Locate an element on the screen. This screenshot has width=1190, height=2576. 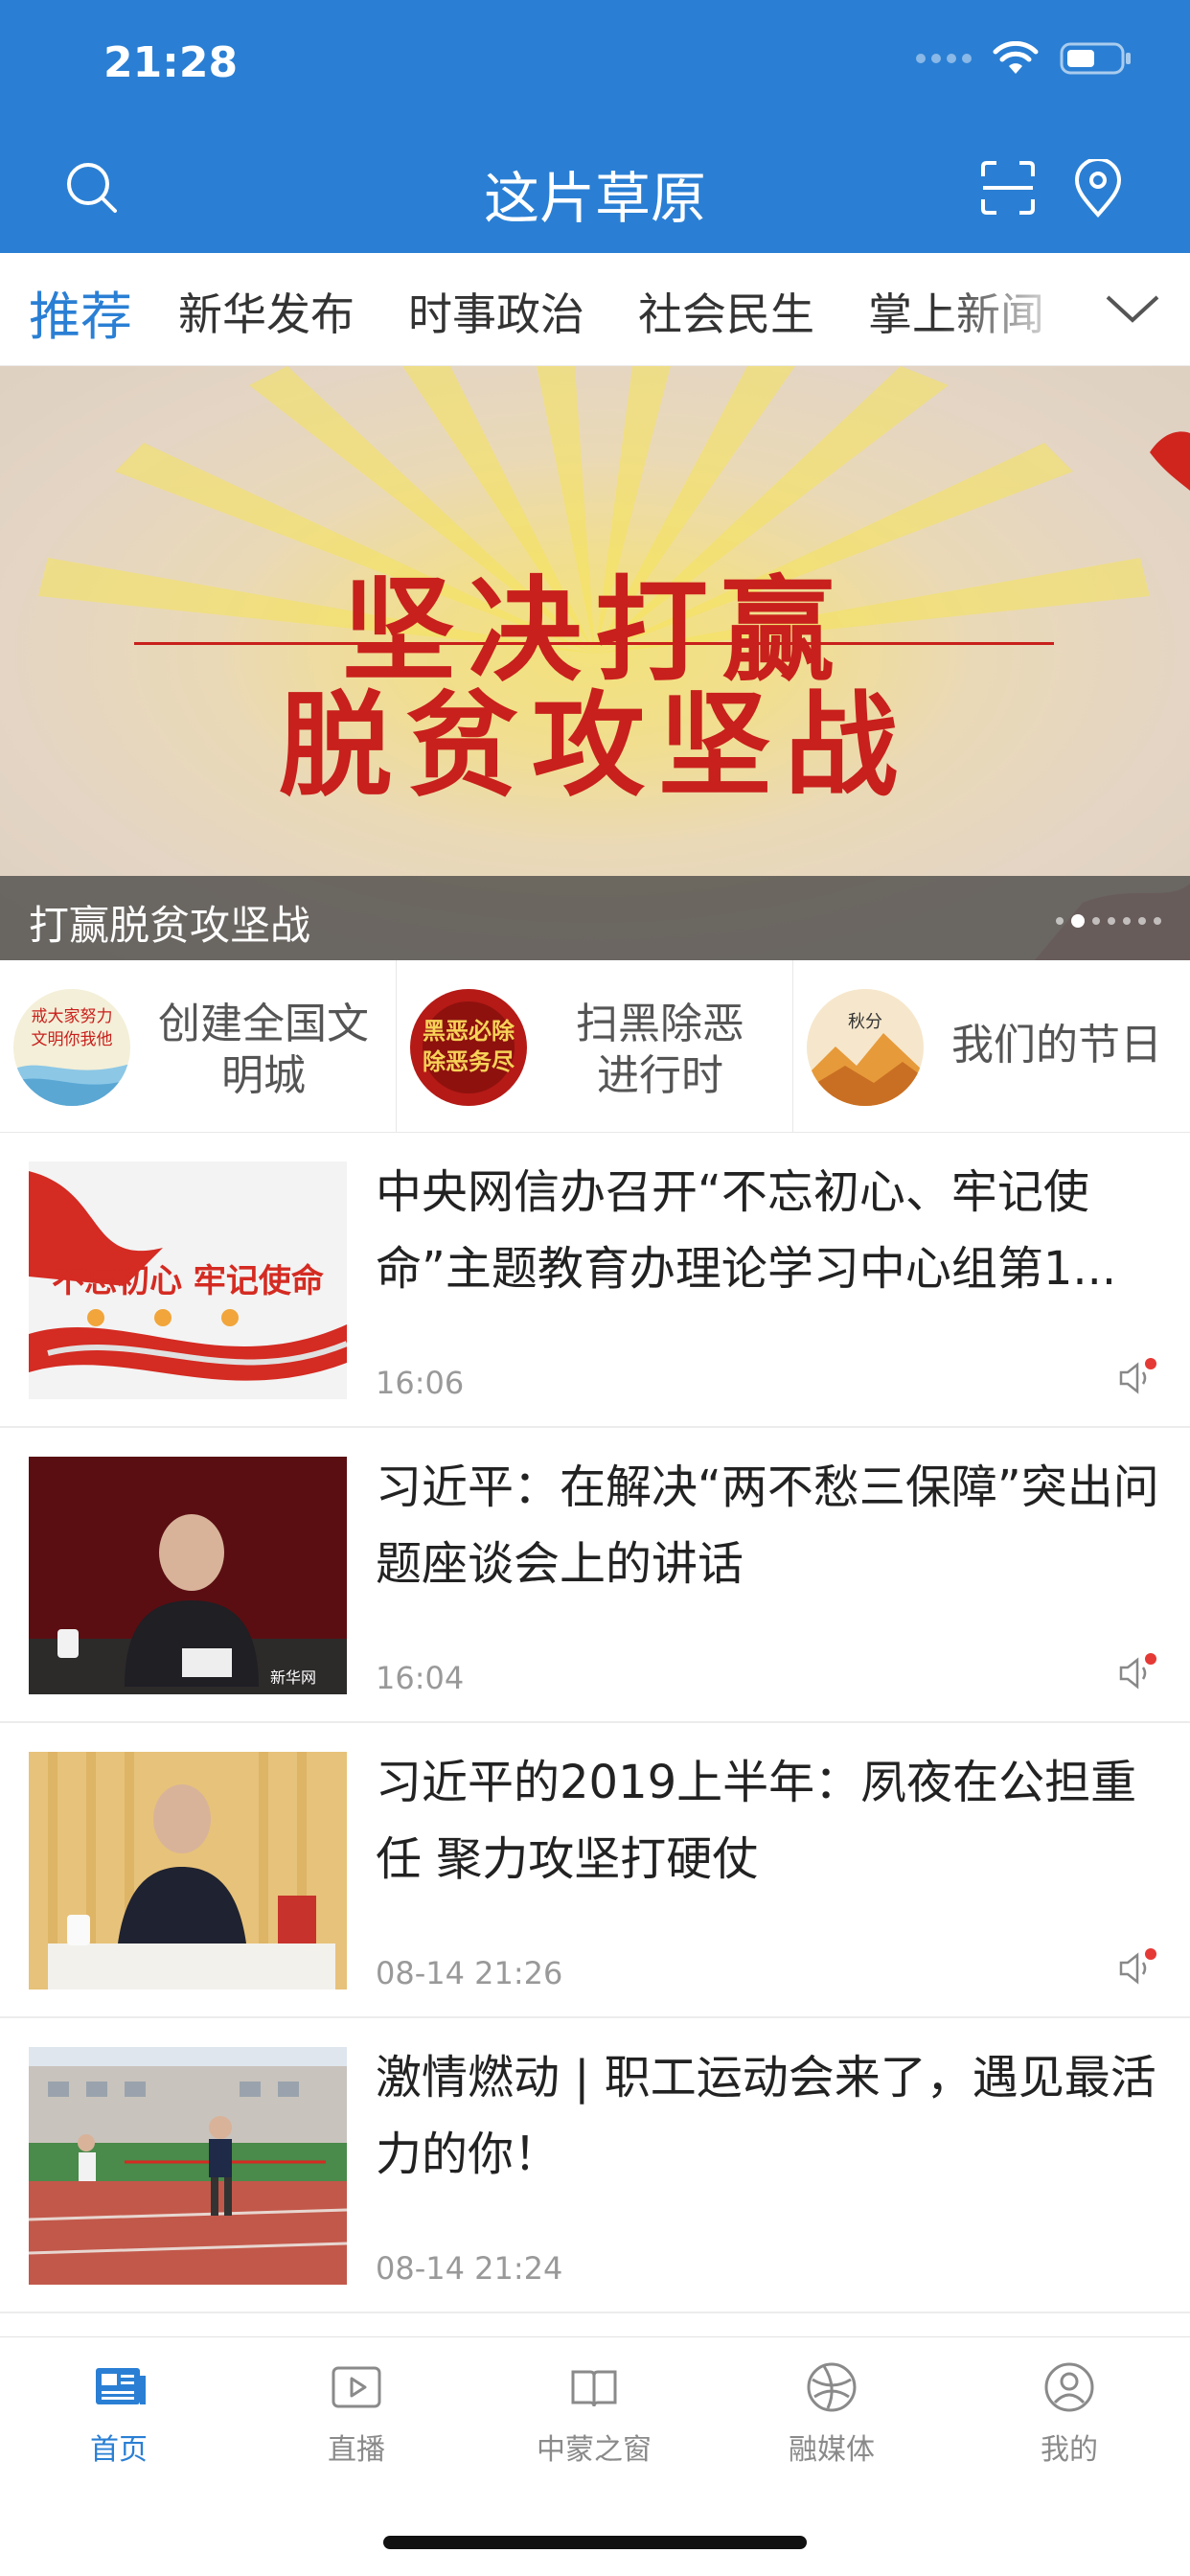
carousel-dot-active is located at coordinates (1078, 921).